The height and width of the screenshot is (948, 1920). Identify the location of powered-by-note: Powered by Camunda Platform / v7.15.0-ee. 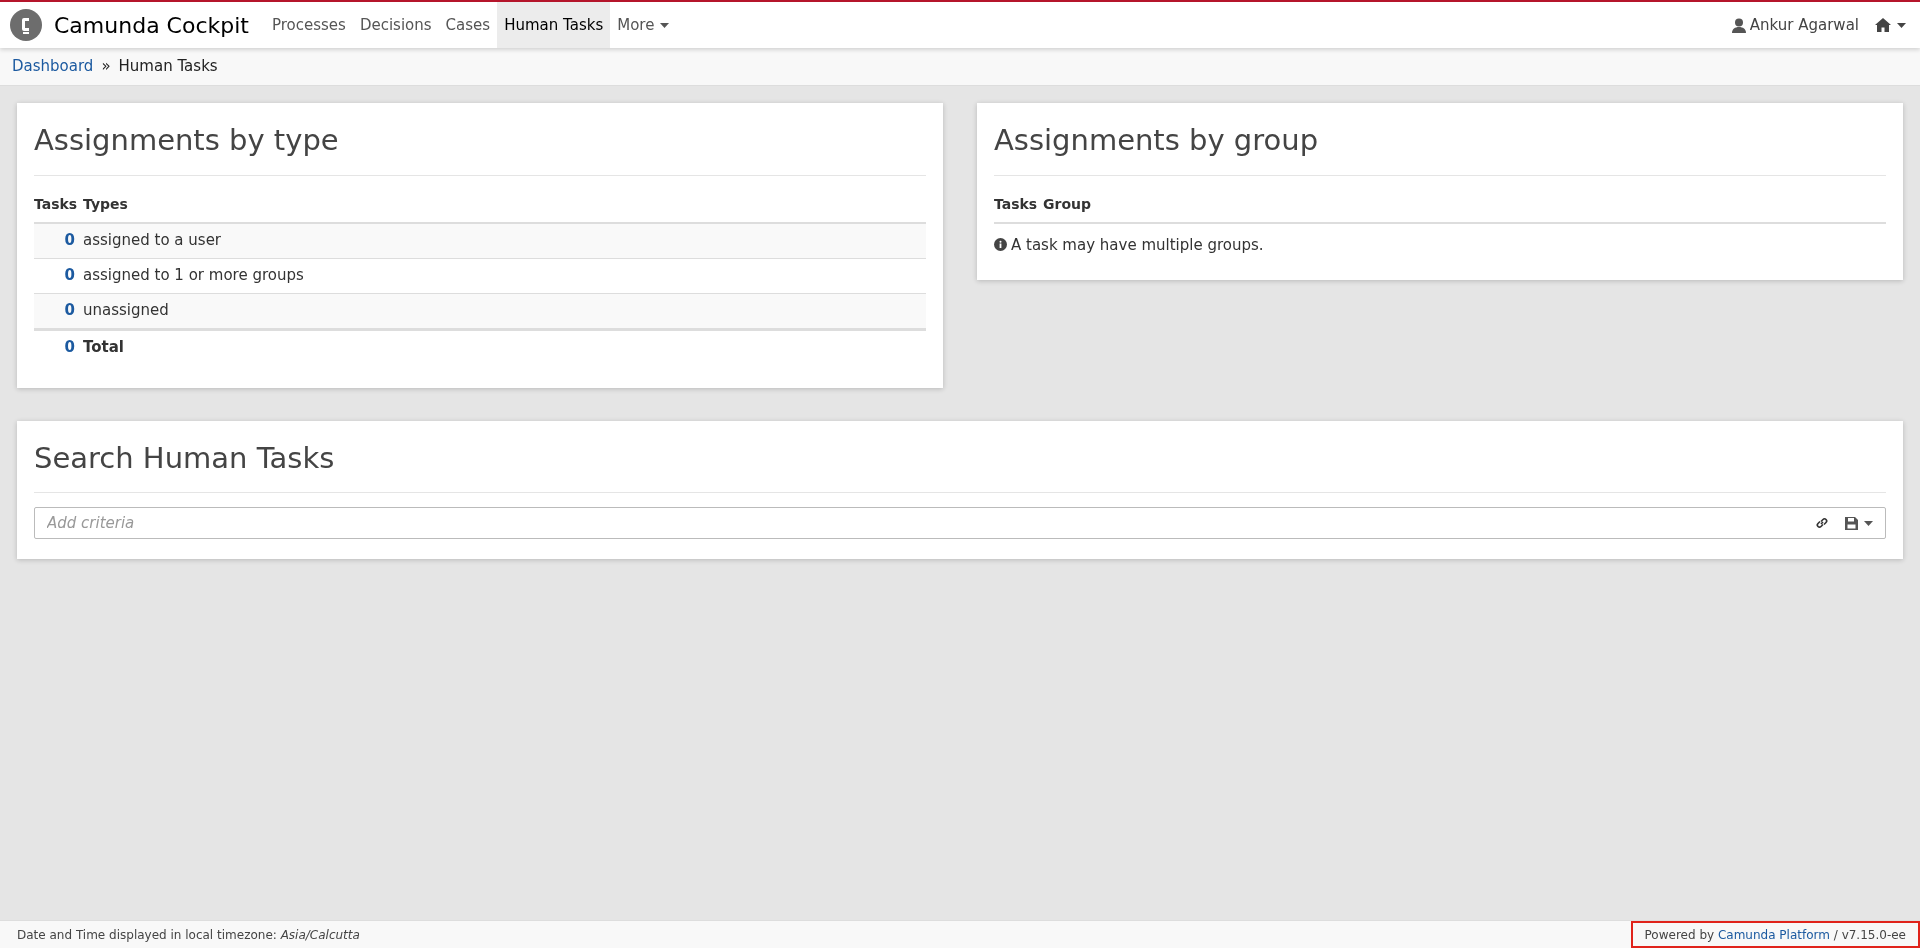
(1775, 934).